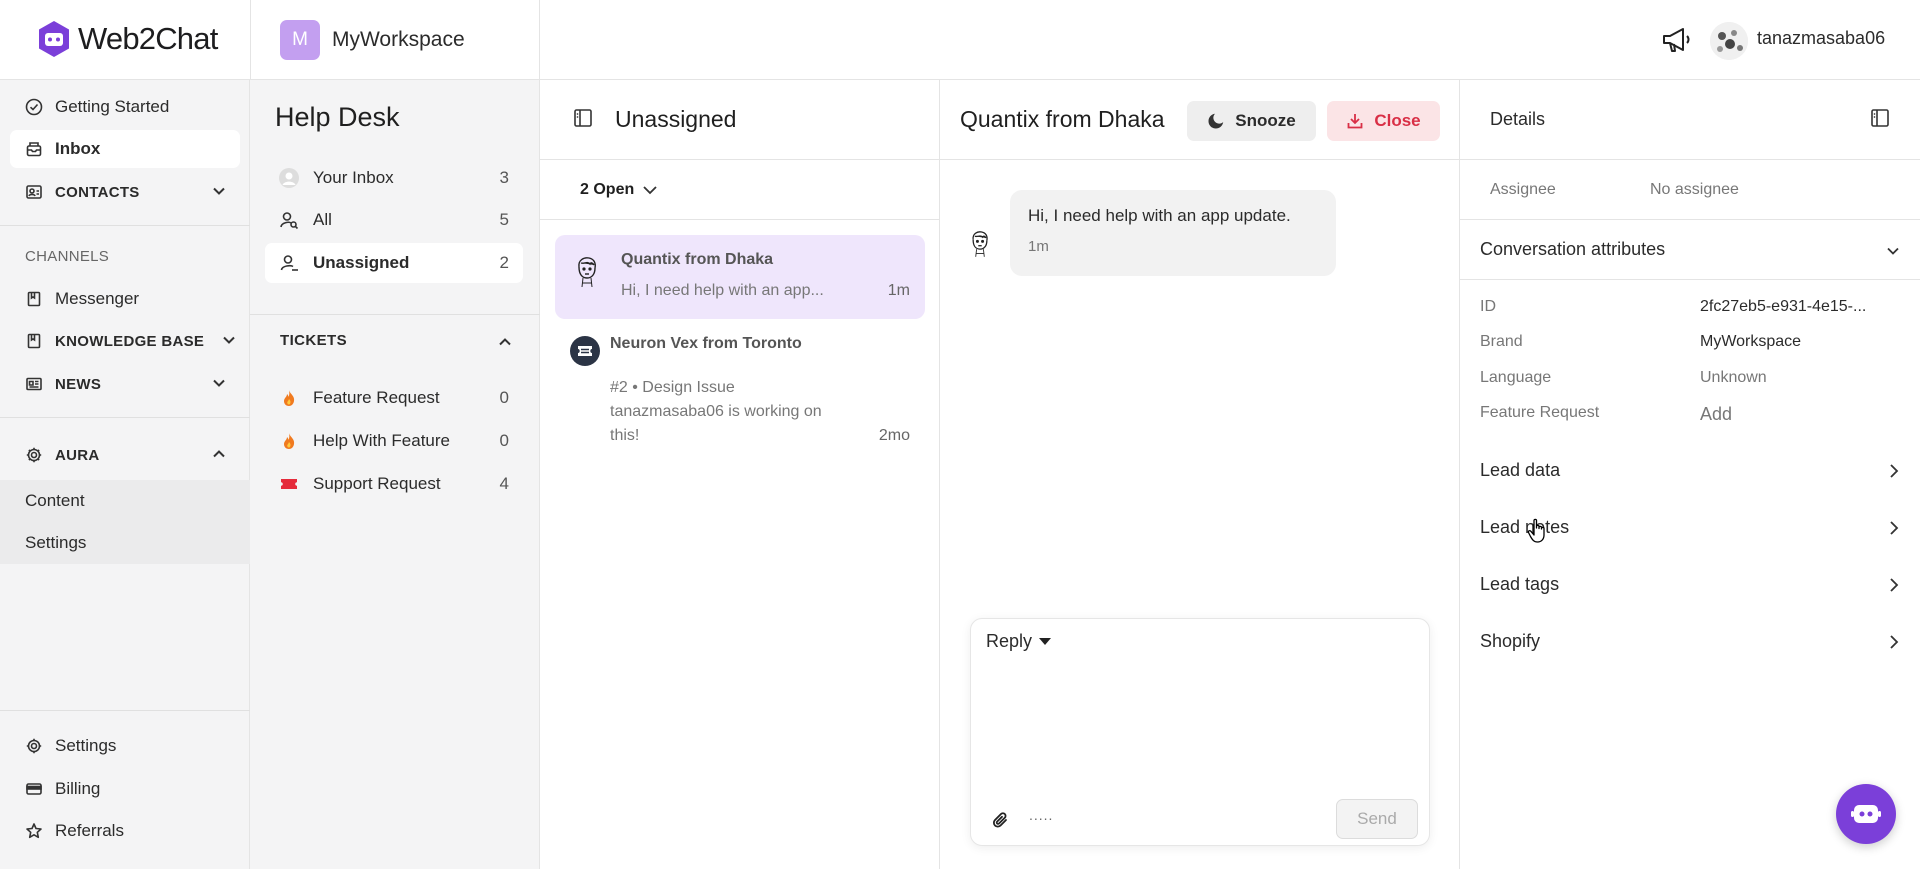  Describe the element at coordinates (125, 384) in the screenshot. I see `nav-news: NEWS` at that location.